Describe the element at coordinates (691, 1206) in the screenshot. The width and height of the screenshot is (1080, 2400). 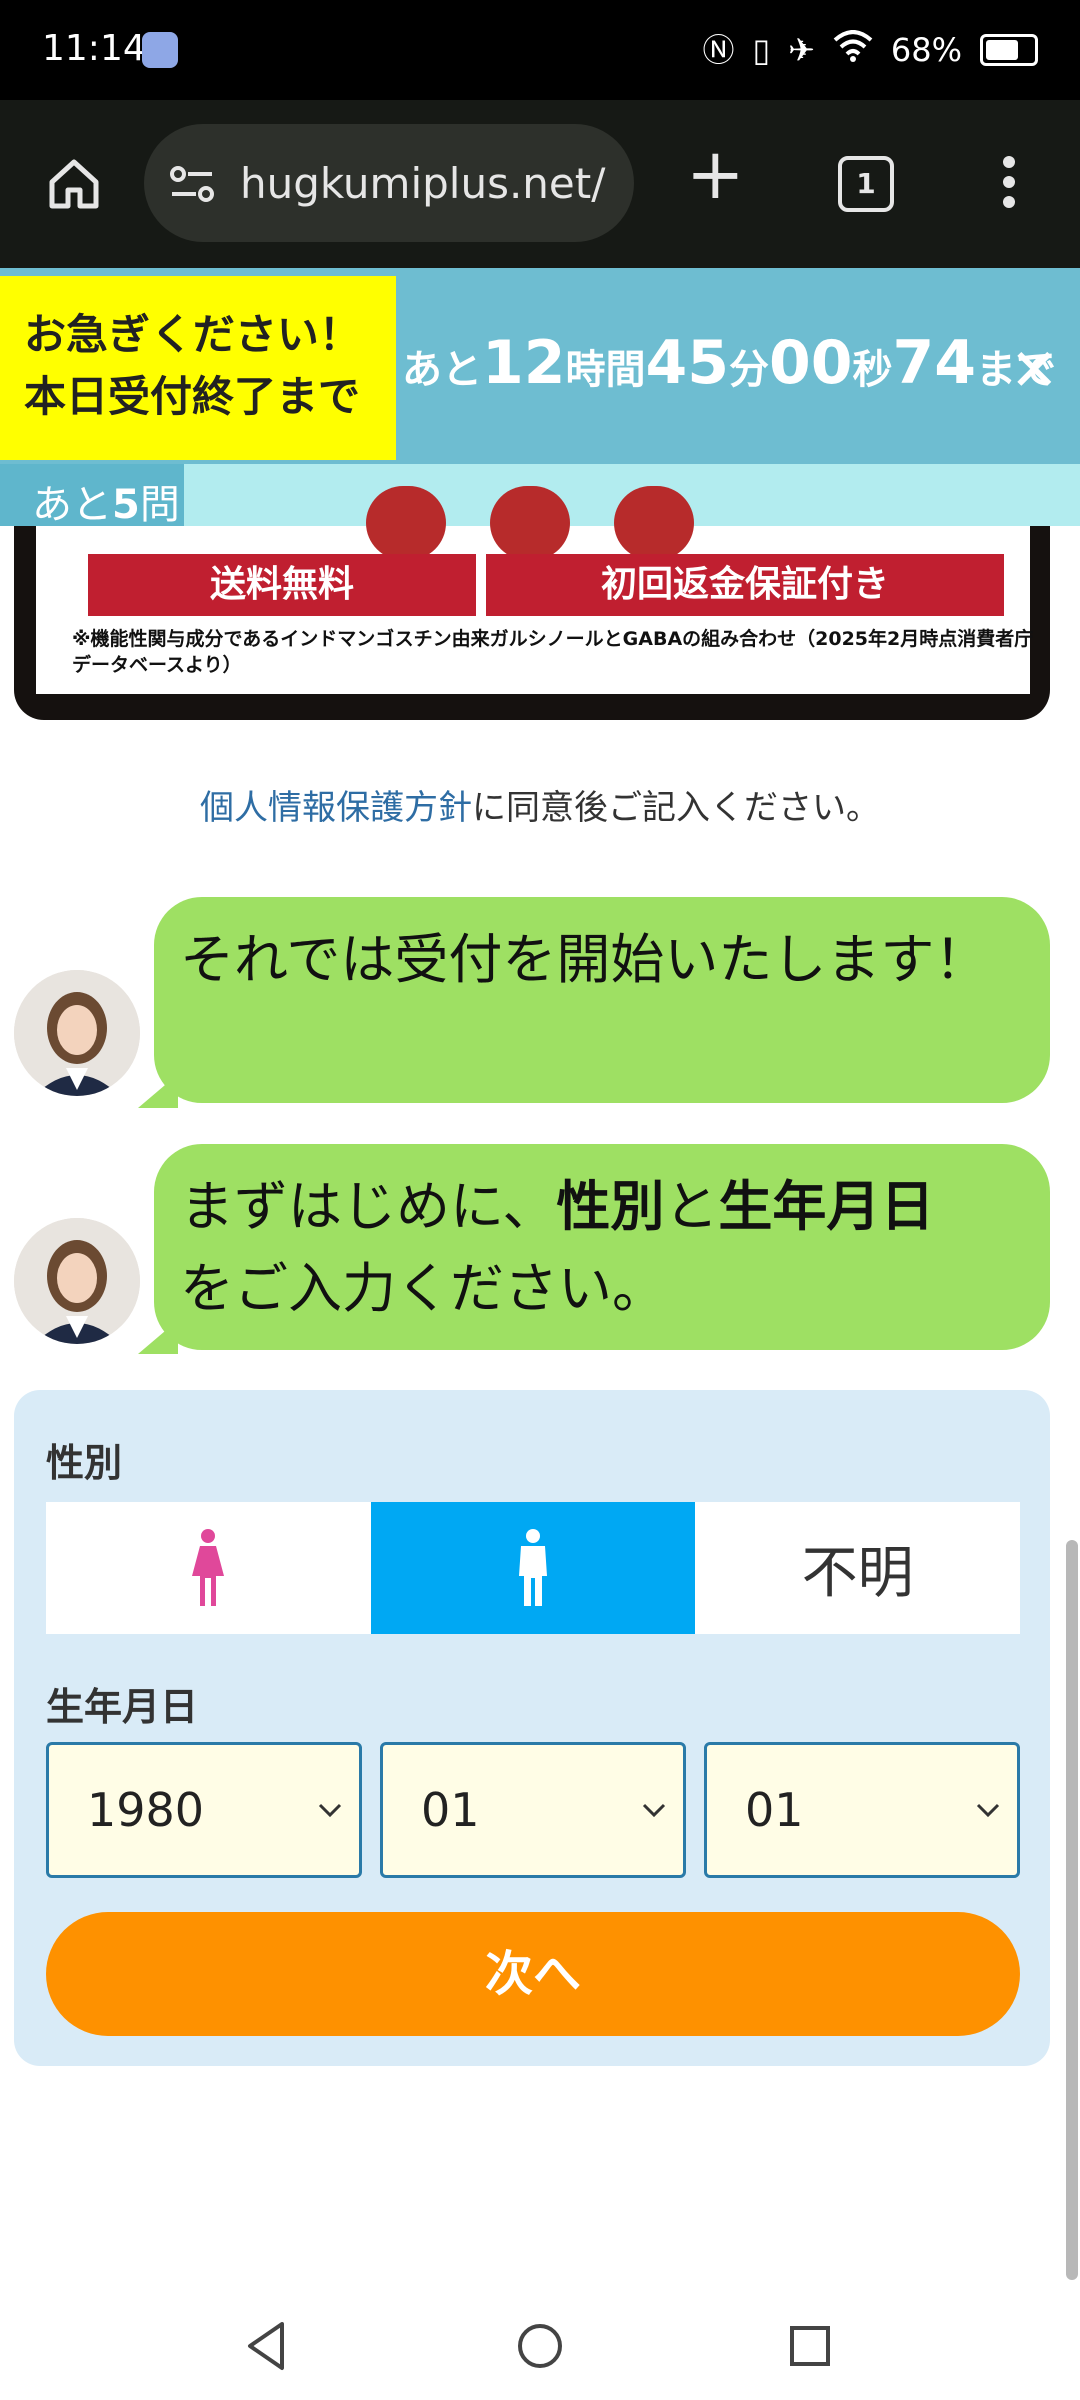
I see `chat-message-2-part: と` at that location.